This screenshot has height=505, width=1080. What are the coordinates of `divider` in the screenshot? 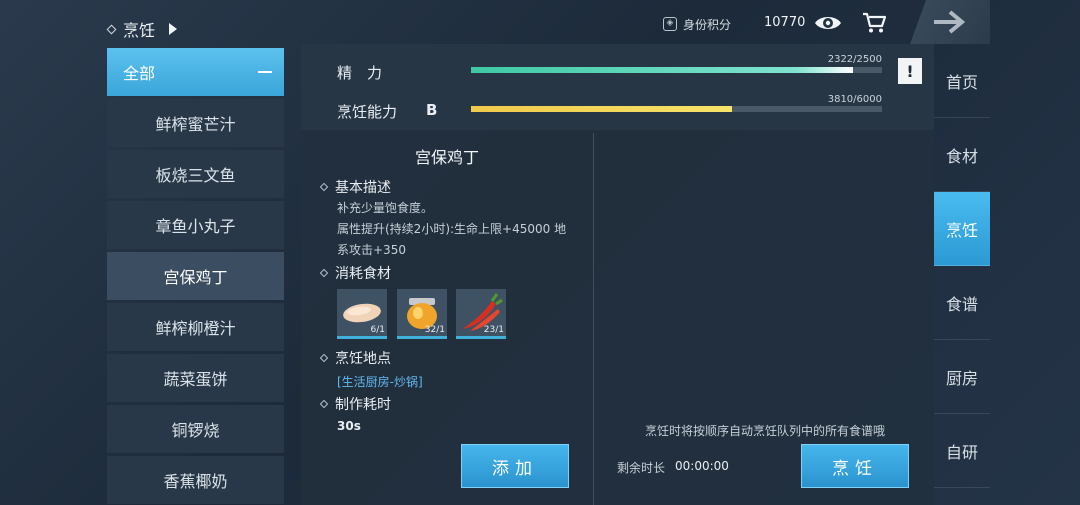 It's located at (593, 319).